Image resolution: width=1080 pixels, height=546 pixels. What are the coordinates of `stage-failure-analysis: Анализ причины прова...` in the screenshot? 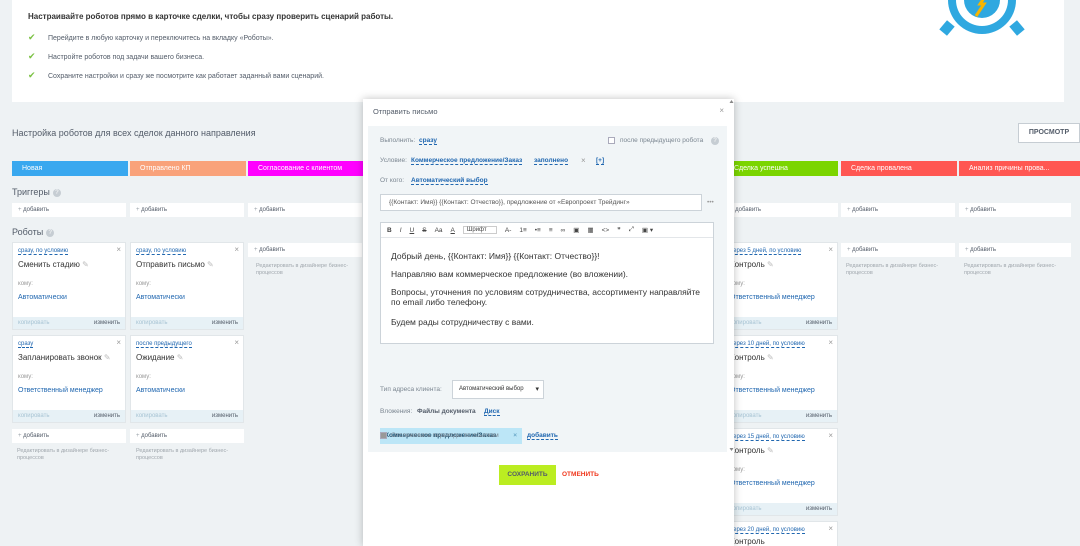 It's located at (1015, 168).